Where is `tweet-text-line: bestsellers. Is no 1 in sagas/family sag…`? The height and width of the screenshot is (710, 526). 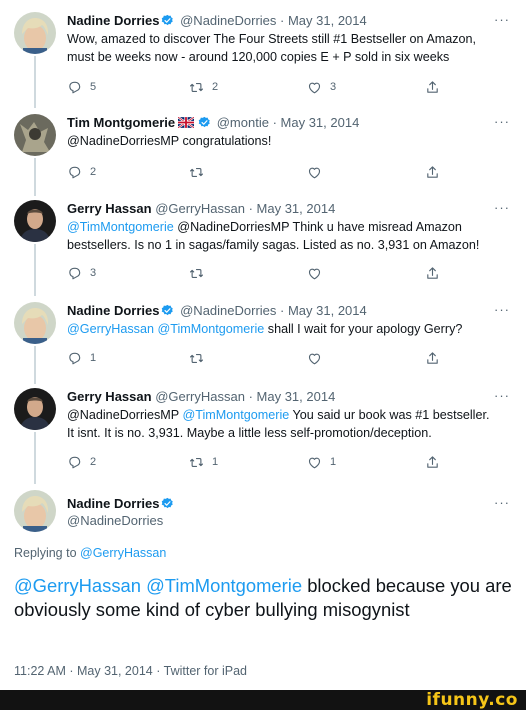
tweet-text-line: bestsellers. Is no 1 in sagas/family sag… is located at coordinates (273, 245).